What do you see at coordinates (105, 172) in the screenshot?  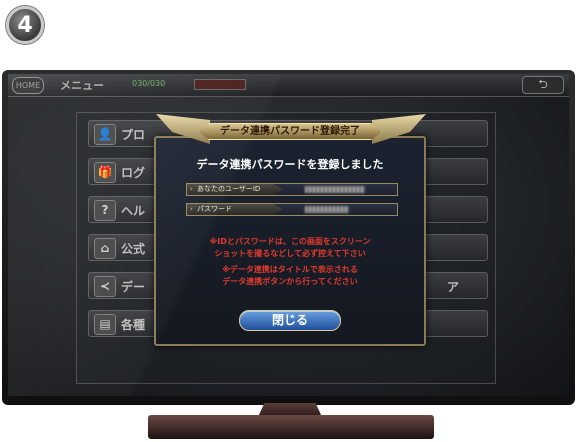 I see `gift-icon: 🎁` at bounding box center [105, 172].